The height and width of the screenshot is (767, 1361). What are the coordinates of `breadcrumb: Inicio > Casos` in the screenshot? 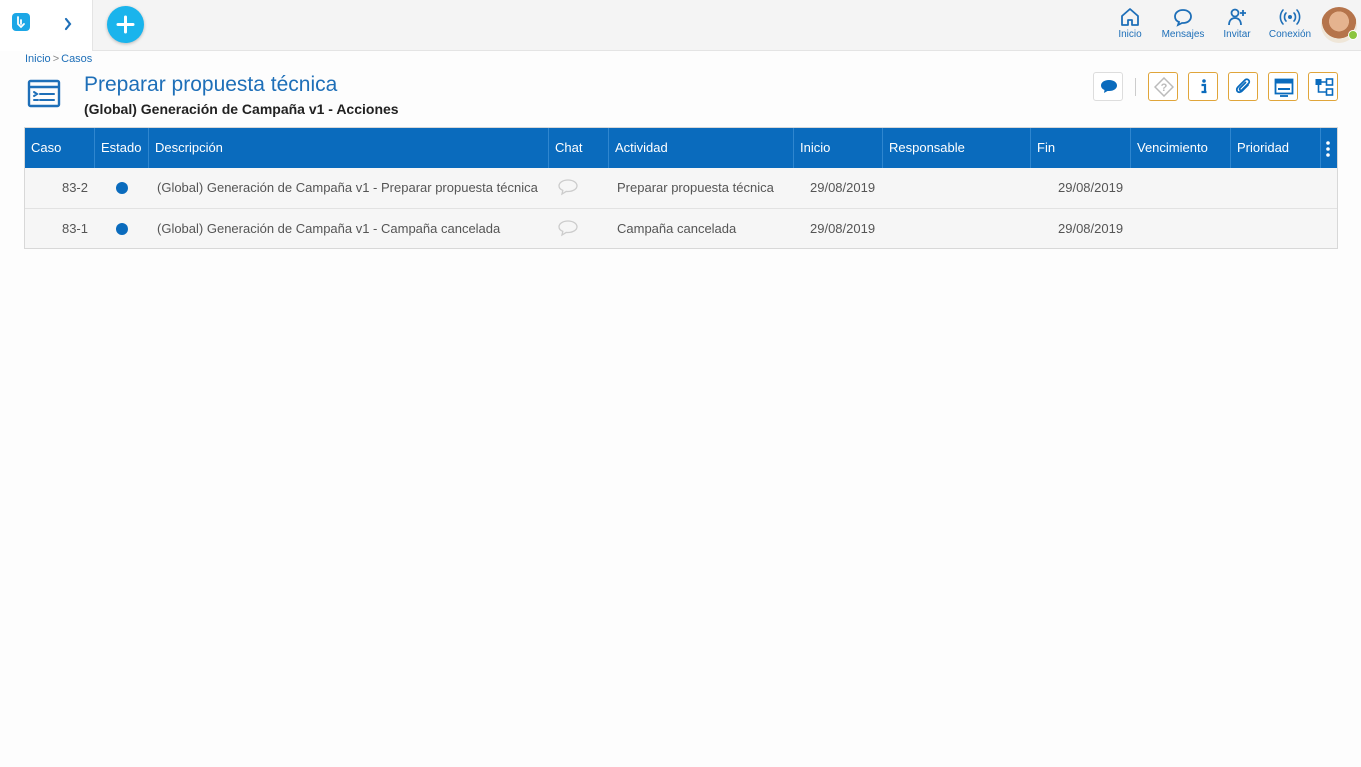 It's located at (58, 59).